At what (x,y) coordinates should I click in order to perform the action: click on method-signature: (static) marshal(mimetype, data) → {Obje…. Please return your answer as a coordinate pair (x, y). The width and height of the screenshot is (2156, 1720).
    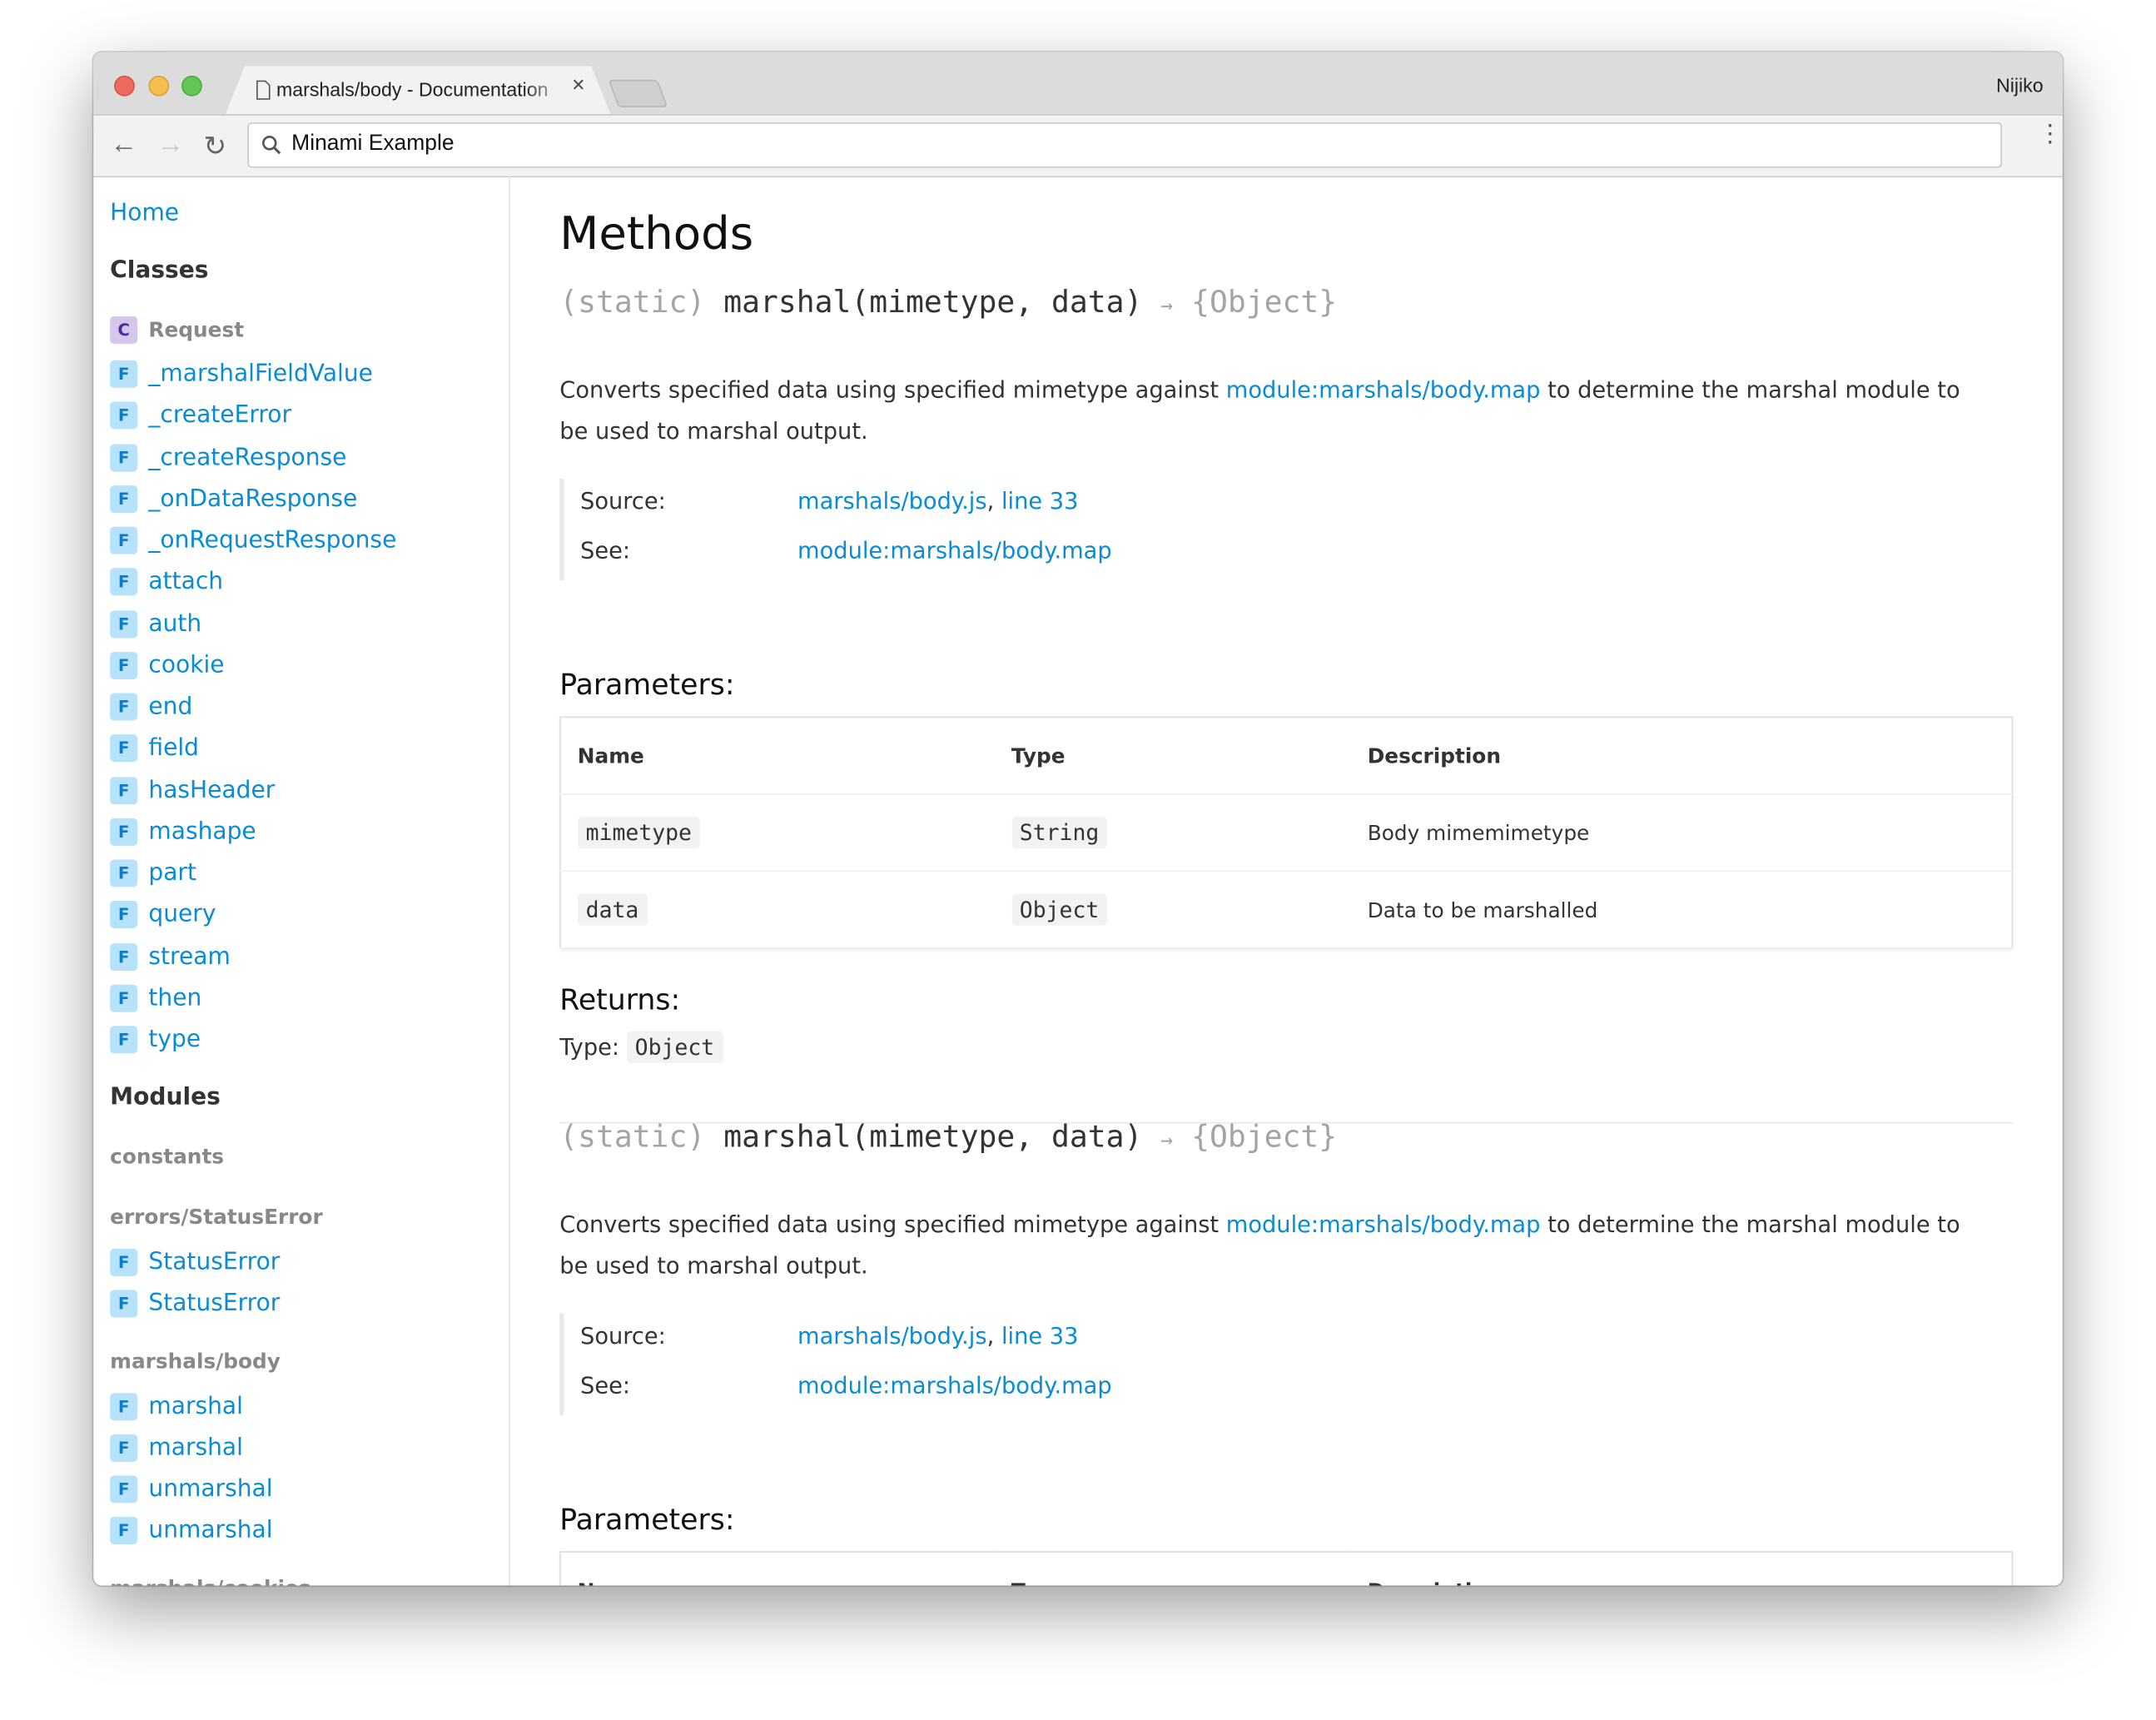
    Looking at the image, I should click on (948, 1138).